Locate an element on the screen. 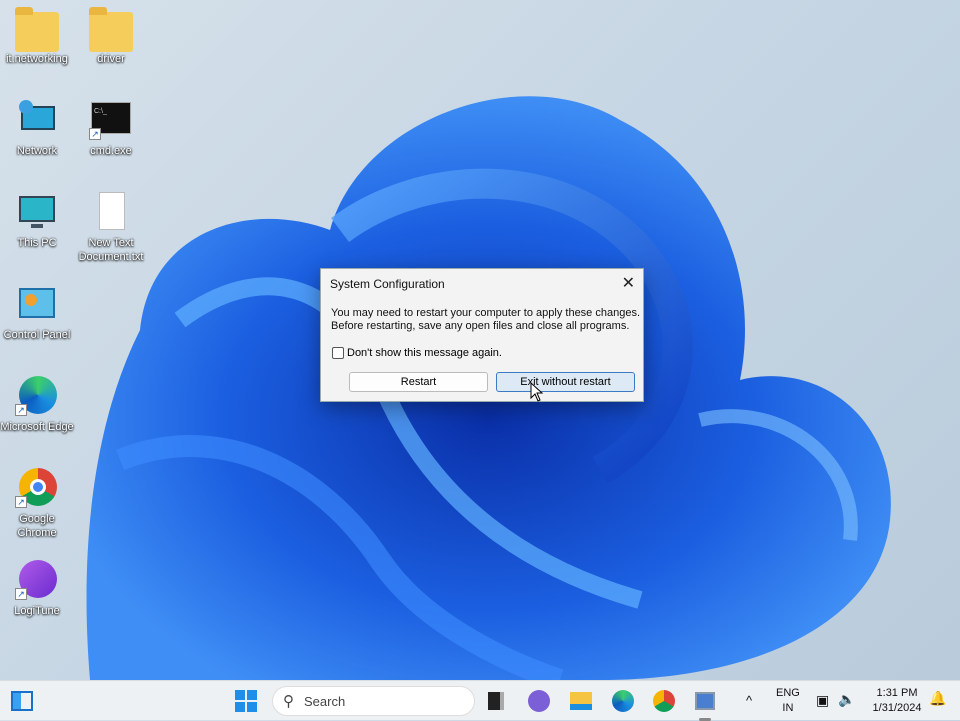 This screenshot has width=960, height=721. desktop-icon-new-text-document: New Text Document.txt is located at coordinates (111, 228).